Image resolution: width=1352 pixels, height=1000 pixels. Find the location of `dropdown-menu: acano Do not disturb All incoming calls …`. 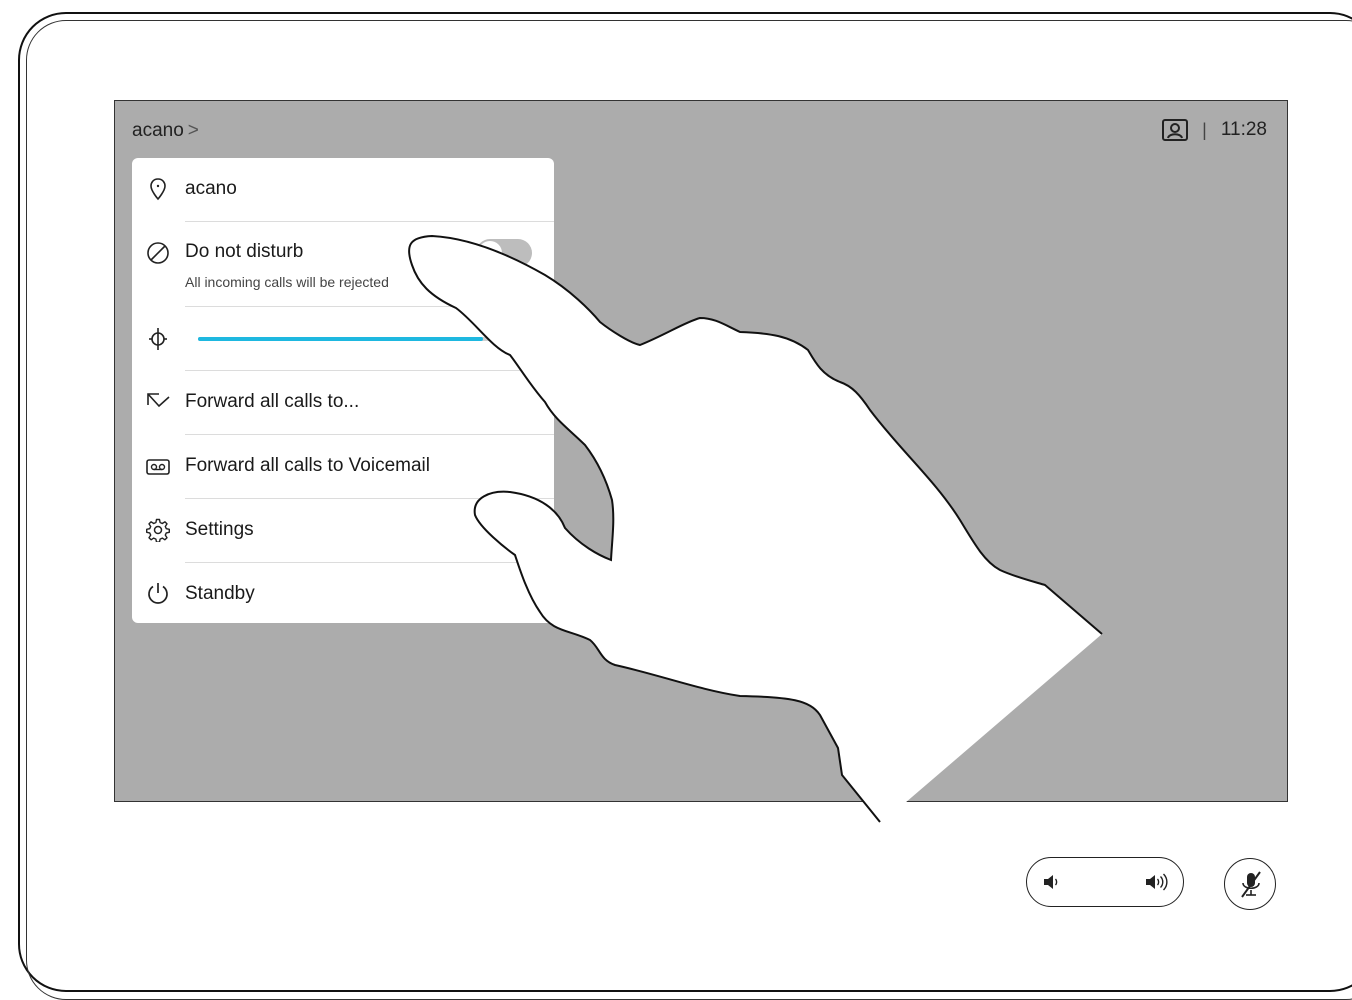

dropdown-menu: acano Do not disturb All incoming calls … is located at coordinates (343, 390).